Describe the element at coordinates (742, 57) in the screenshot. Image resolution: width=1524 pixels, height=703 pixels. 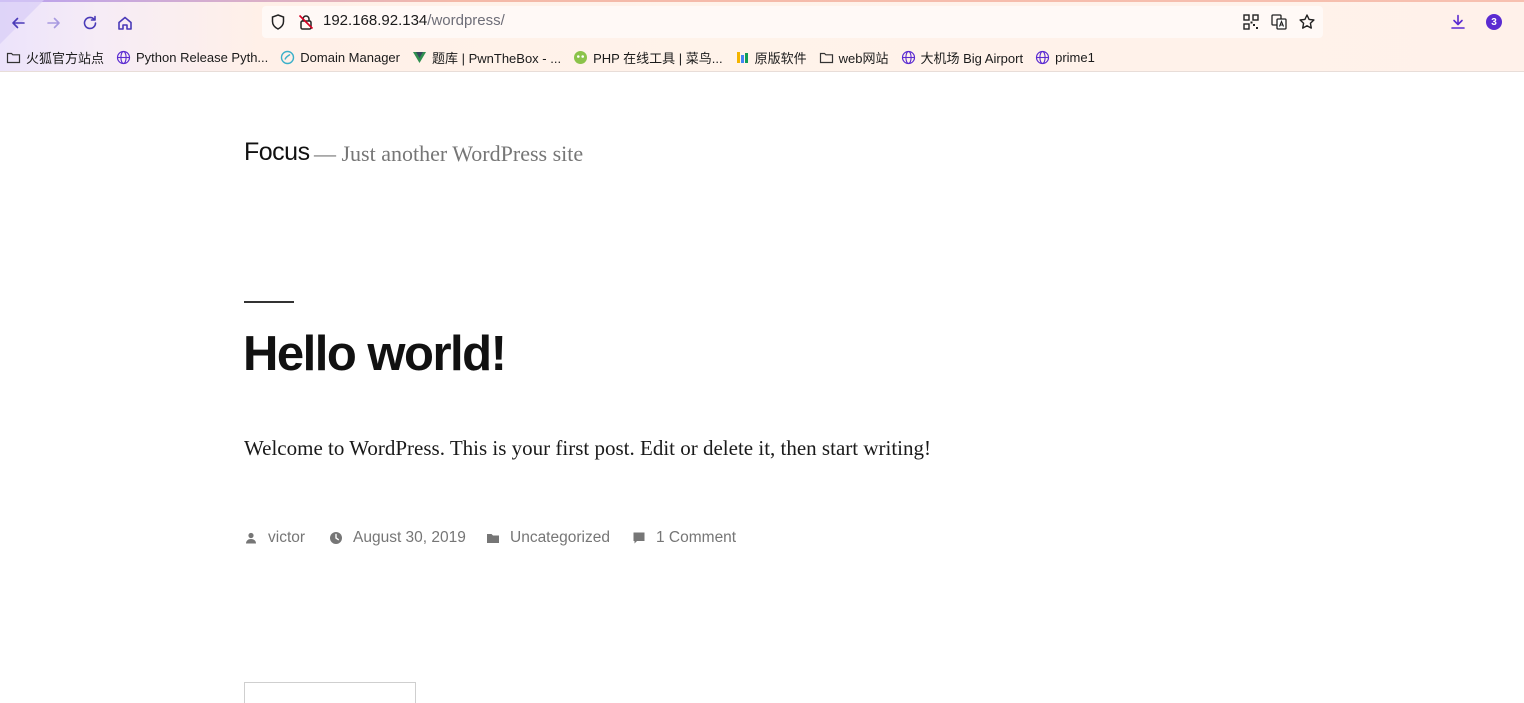
I see `software-icon` at that location.